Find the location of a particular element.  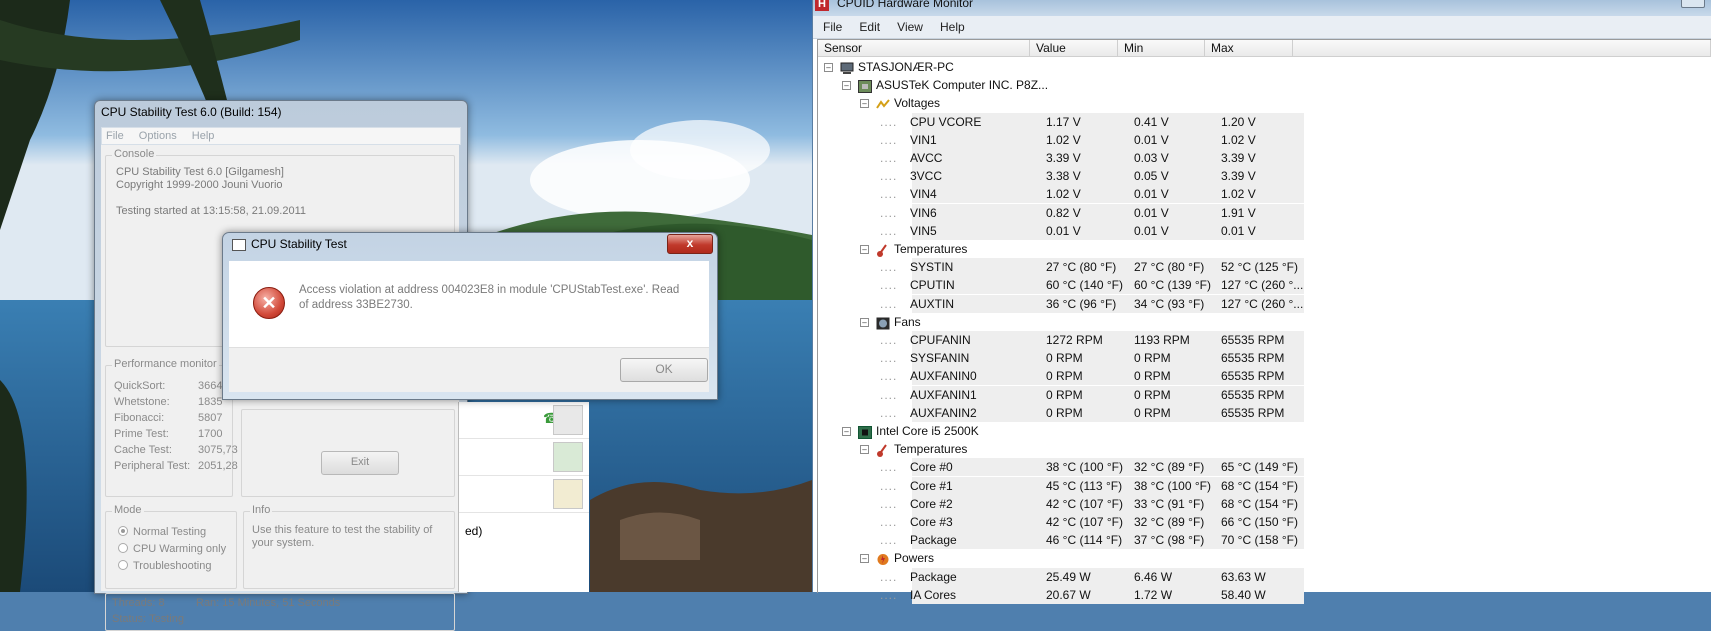

sensor-row: .... CPUFANIN 1272 RPM 1193 RPM 65535 RPM is located at coordinates (1264, 340).